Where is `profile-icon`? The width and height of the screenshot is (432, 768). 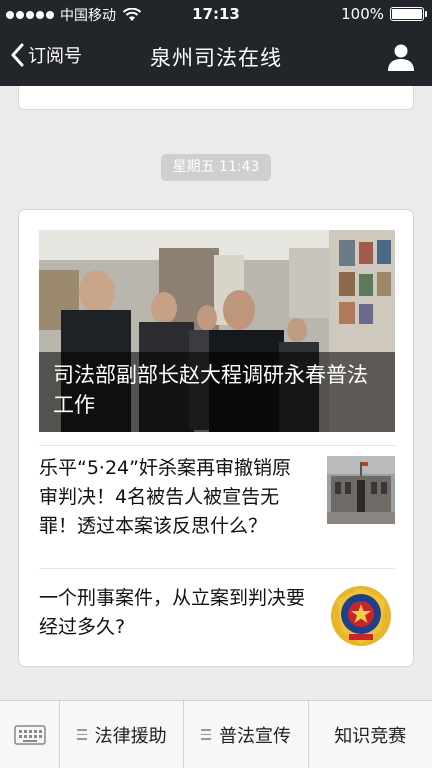 profile-icon is located at coordinates (401, 57).